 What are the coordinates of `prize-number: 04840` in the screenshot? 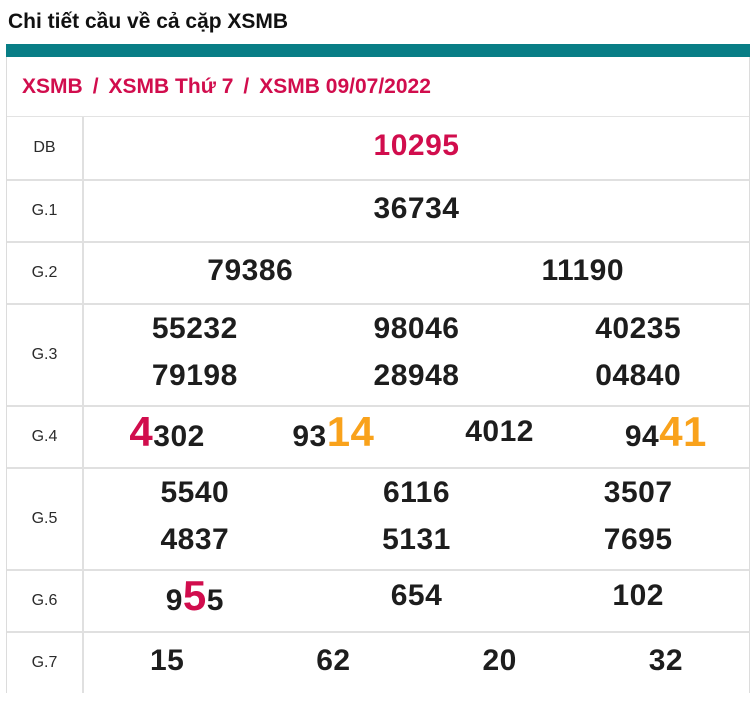 It's located at (638, 378).